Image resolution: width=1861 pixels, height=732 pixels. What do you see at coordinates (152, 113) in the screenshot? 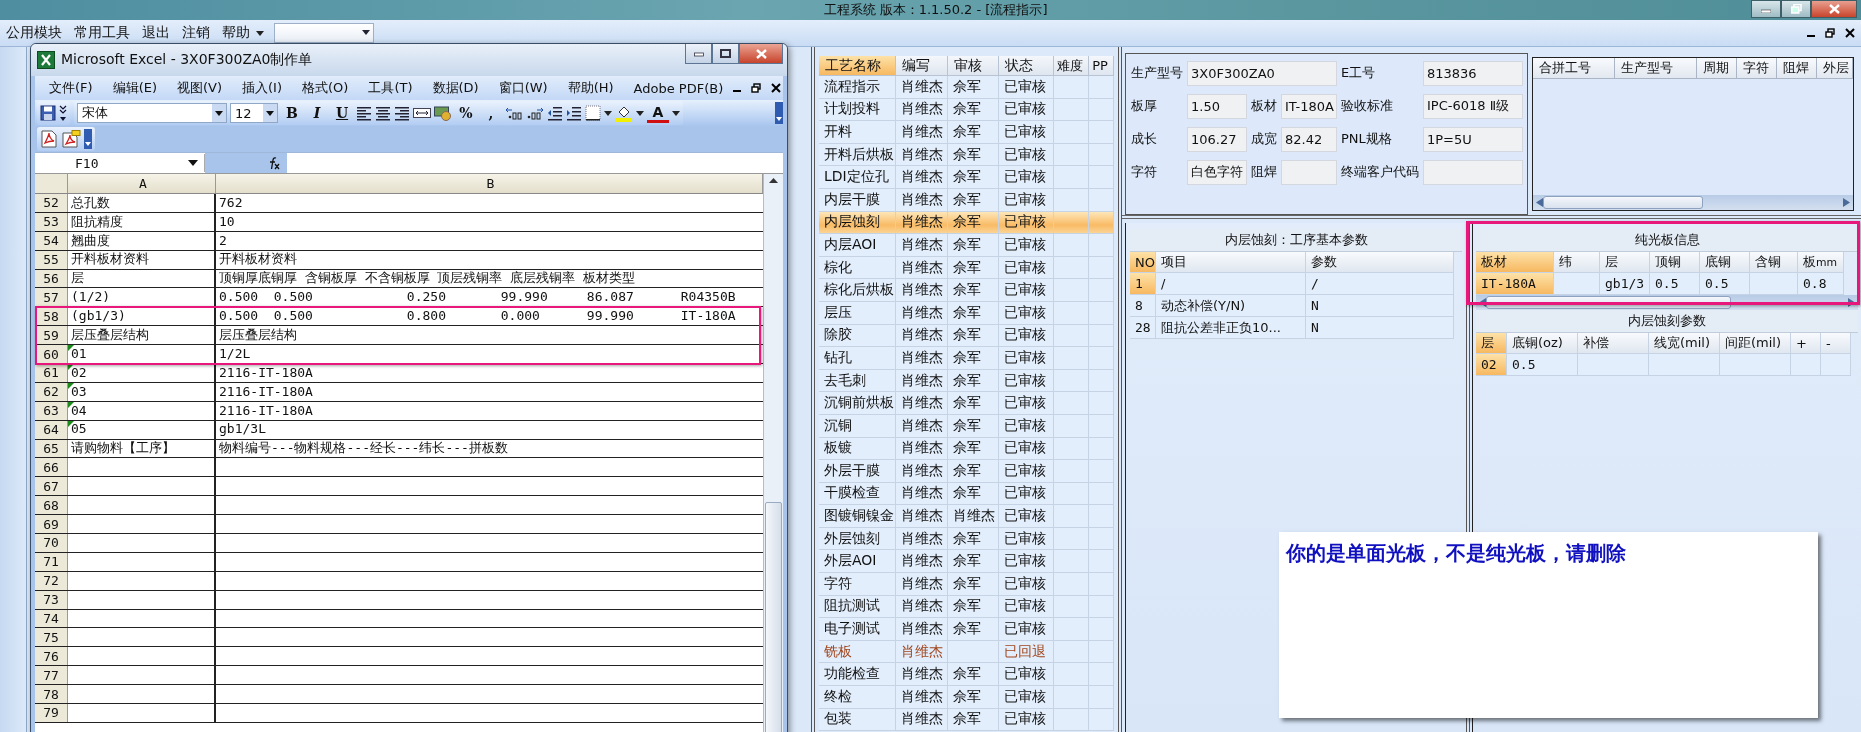
I see `font-name-dropdown: 宋体` at bounding box center [152, 113].